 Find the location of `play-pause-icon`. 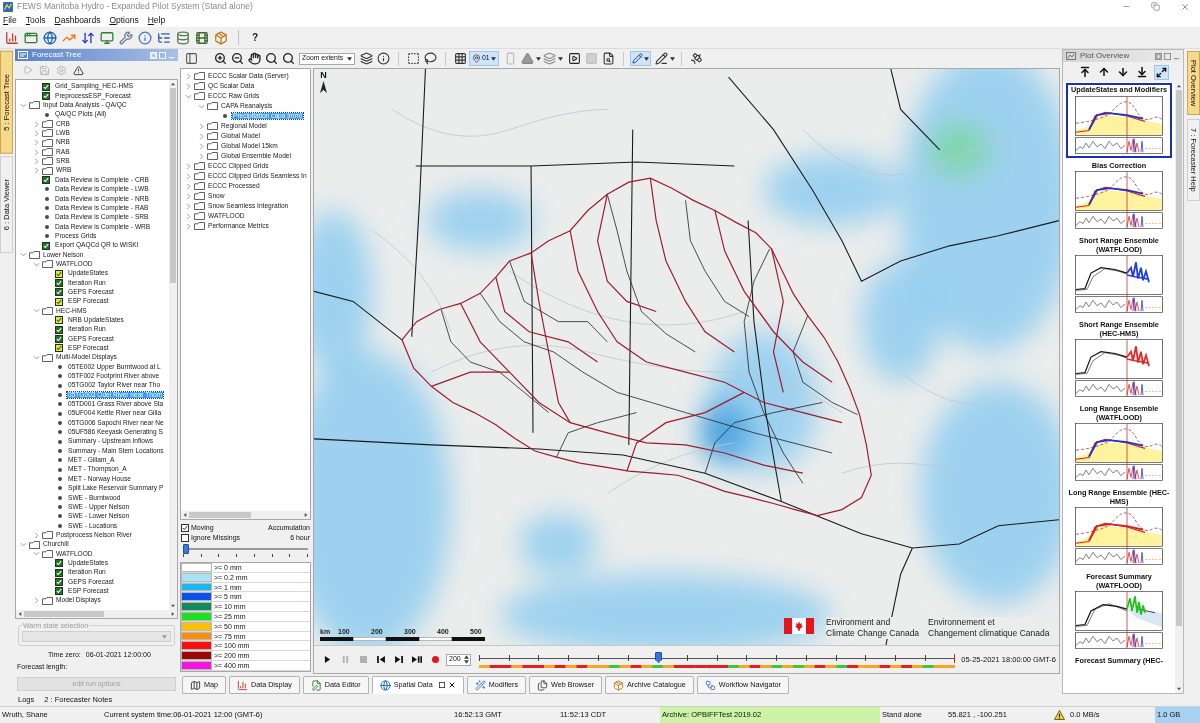

play-pause-icon is located at coordinates (417, 659).